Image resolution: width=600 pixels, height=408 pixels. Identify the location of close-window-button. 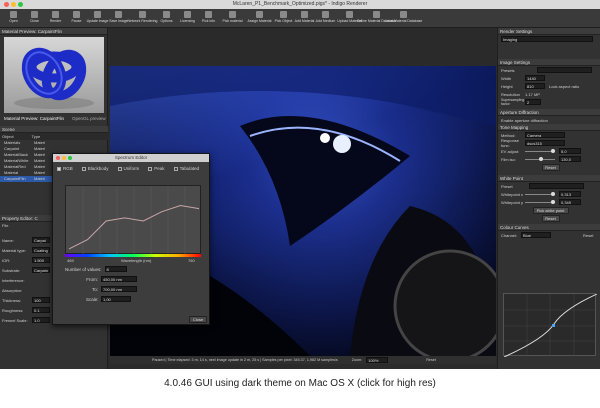
(6, 4).